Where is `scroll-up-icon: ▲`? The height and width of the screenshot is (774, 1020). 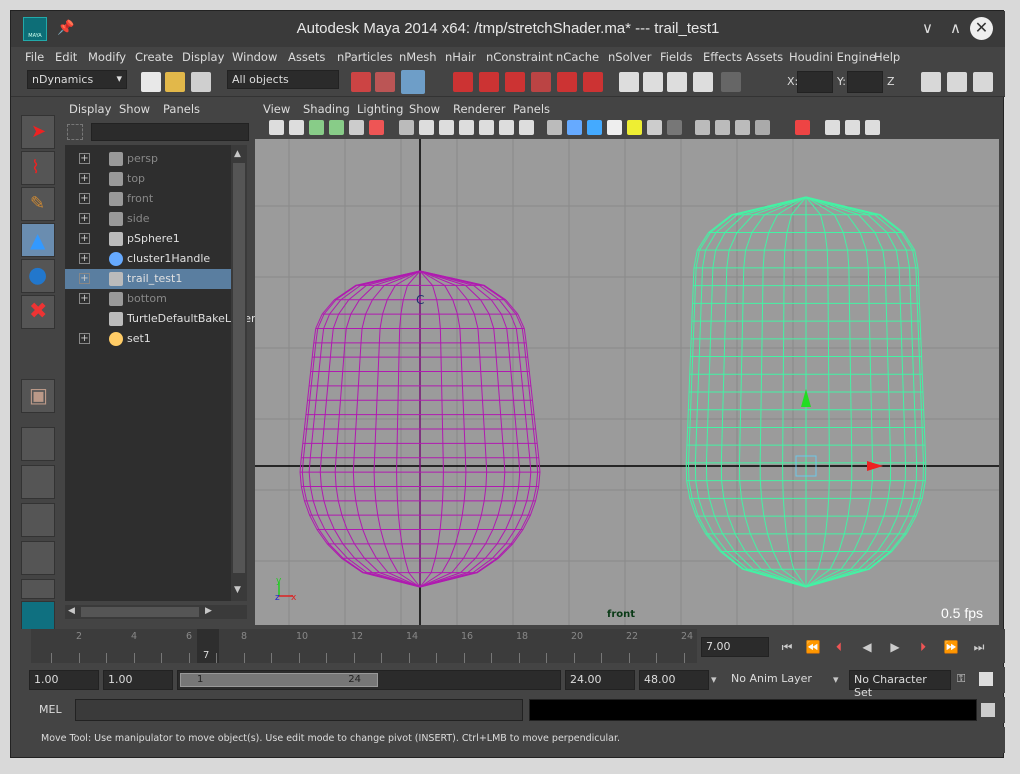 scroll-up-icon: ▲ is located at coordinates (237, 154).